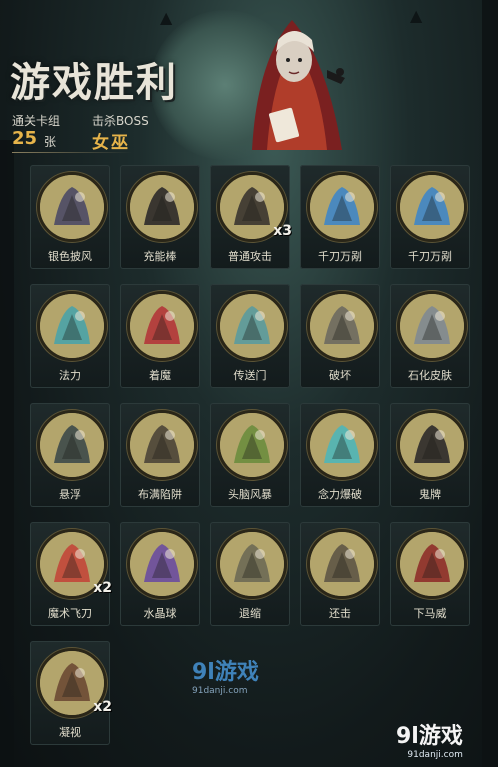 The width and height of the screenshot is (498, 767). I want to click on wand-icon, so click(162, 207).